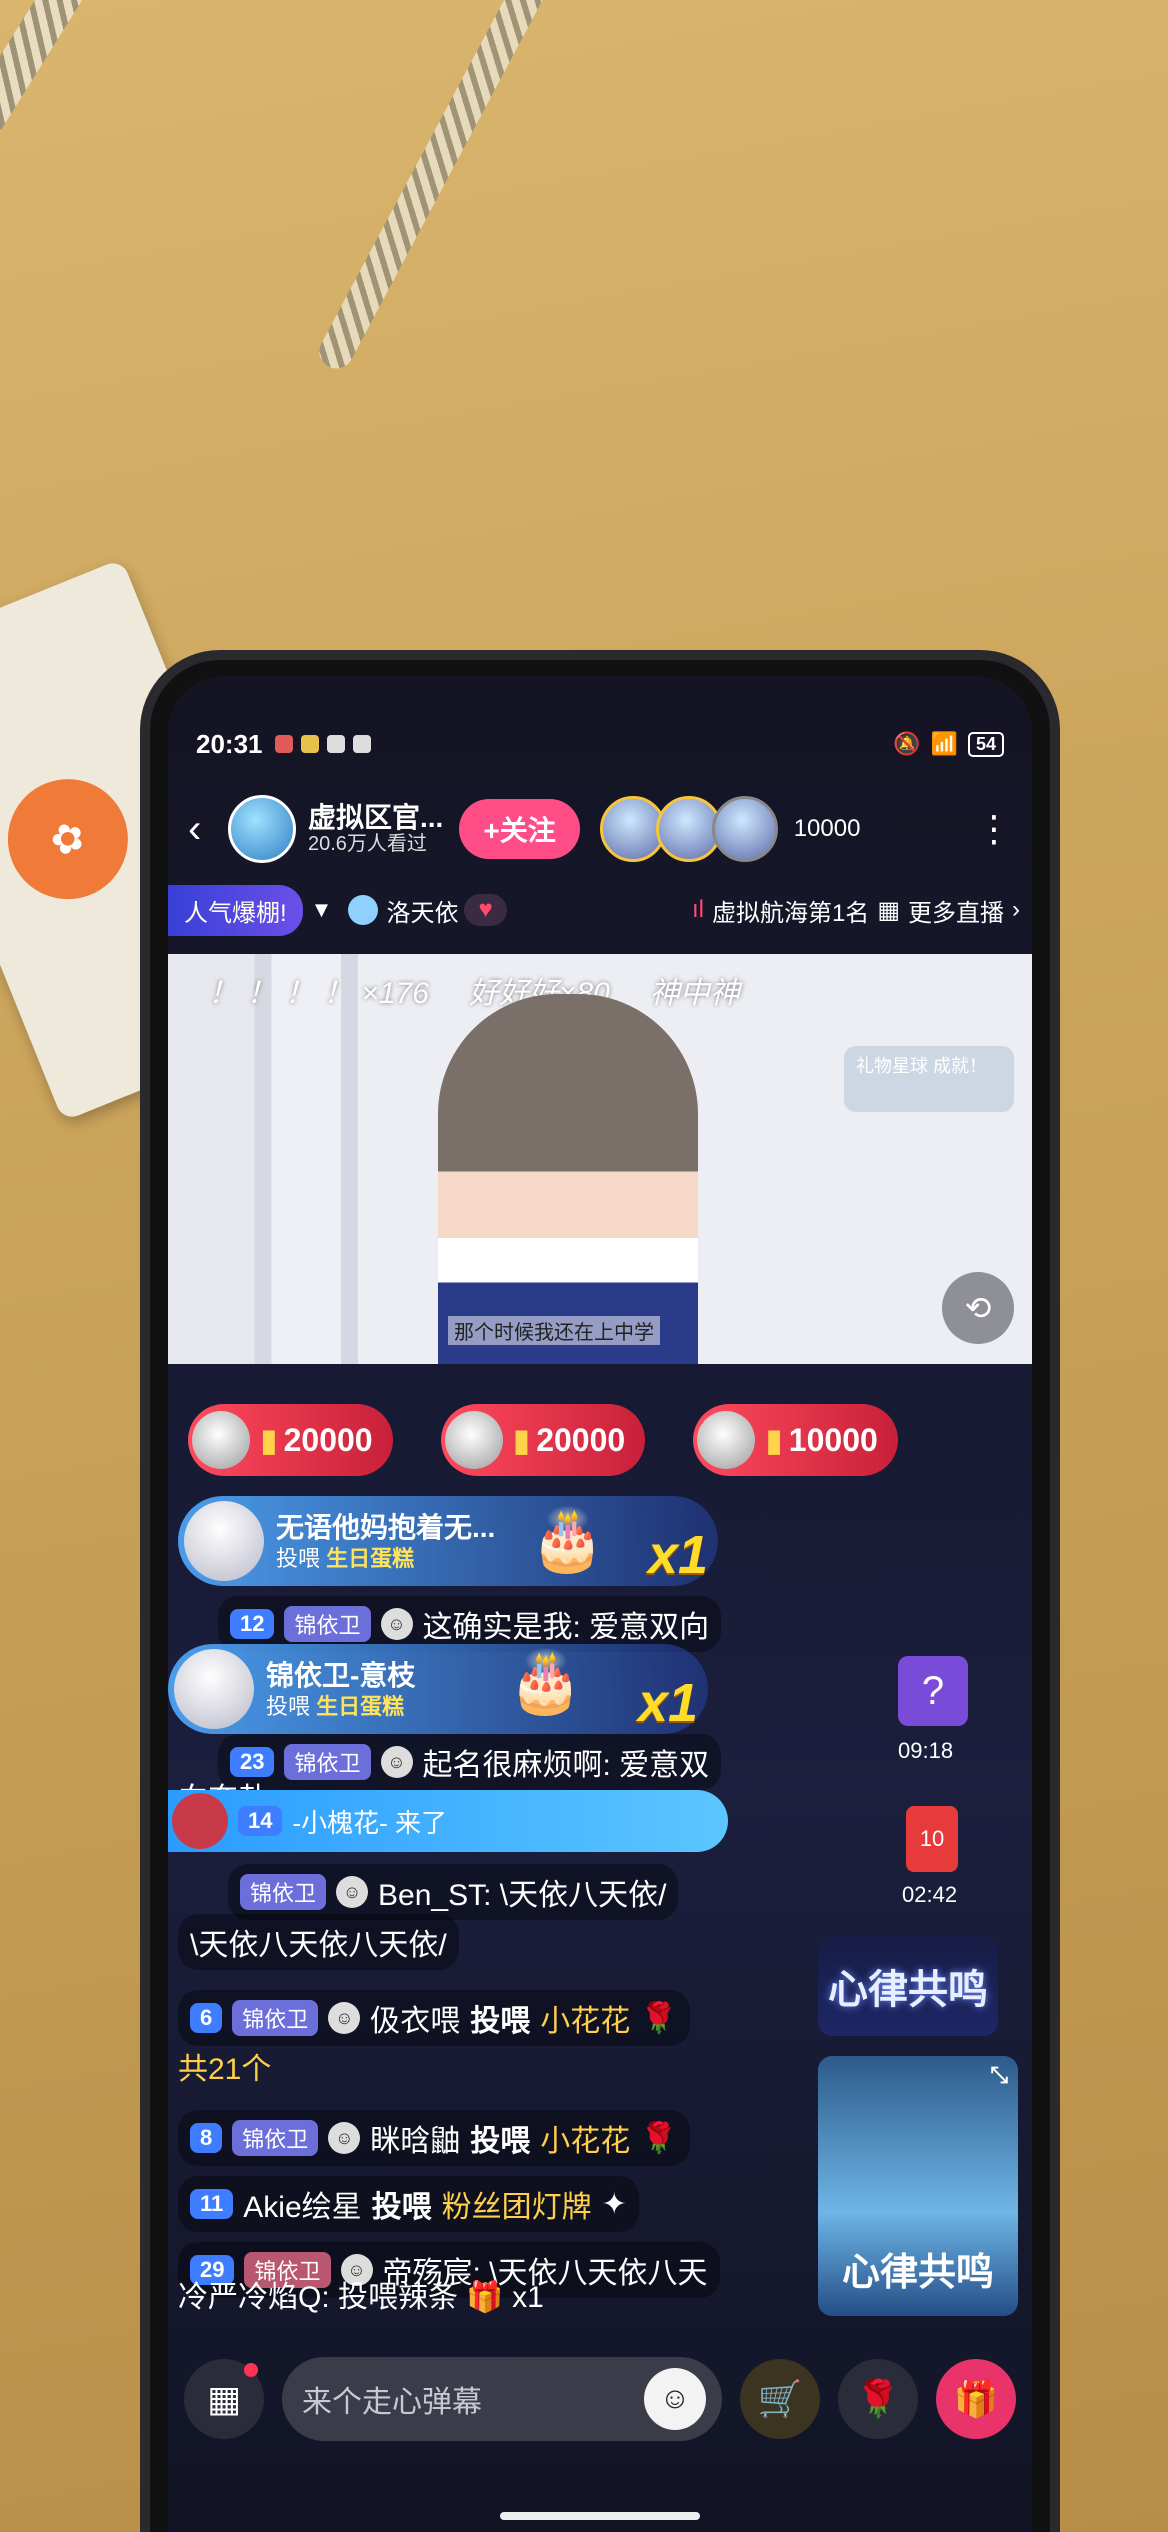  Describe the element at coordinates (322, 910) in the screenshot. I see `dropdown-icon: ▼` at that location.